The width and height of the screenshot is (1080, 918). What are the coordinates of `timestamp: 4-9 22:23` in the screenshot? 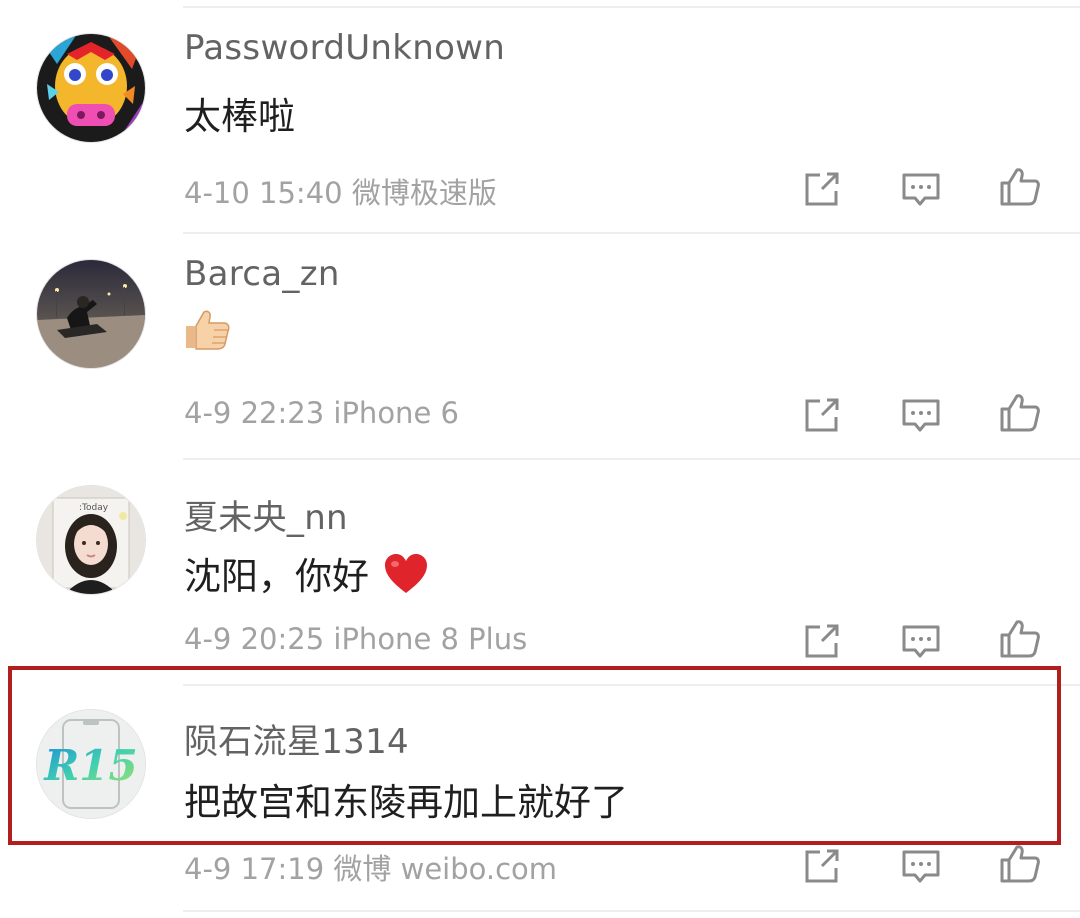 It's located at (254, 413).